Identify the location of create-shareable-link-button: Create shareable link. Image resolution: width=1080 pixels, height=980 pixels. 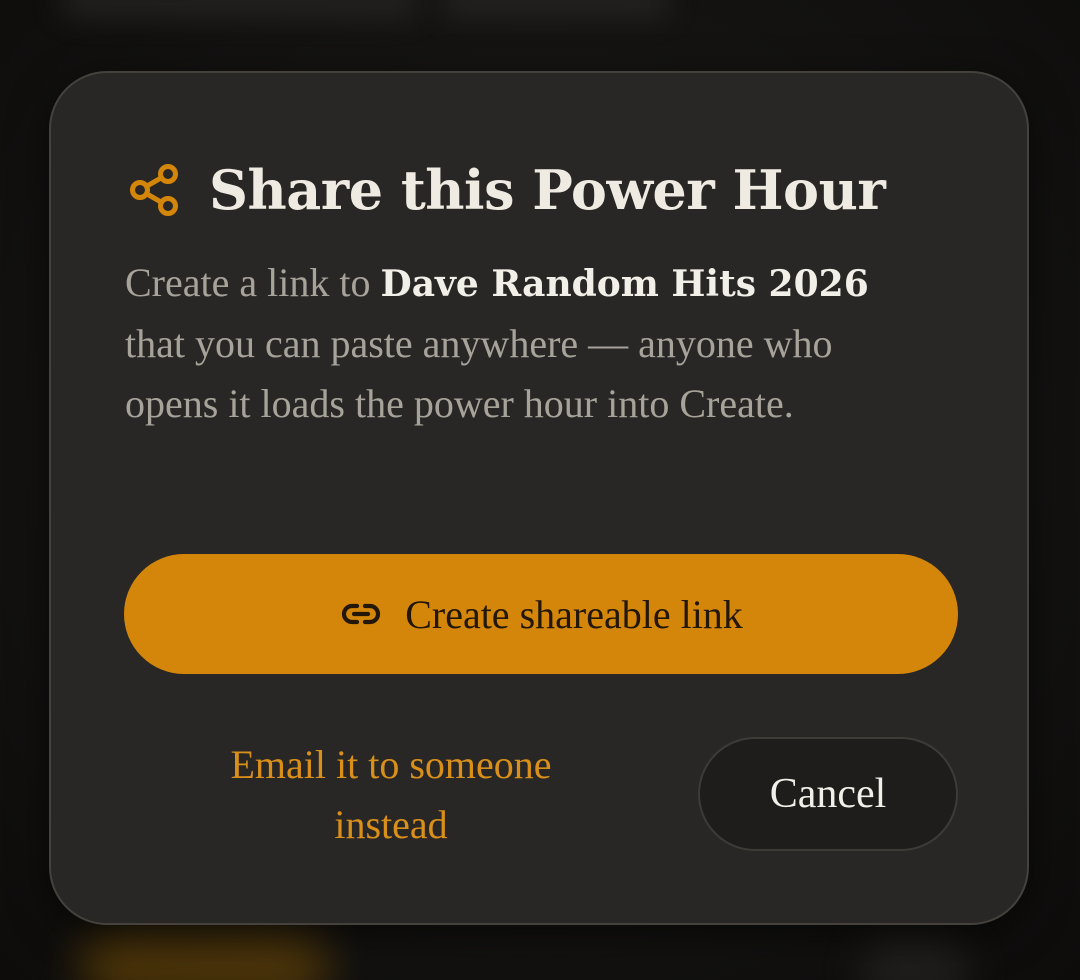
(541, 614).